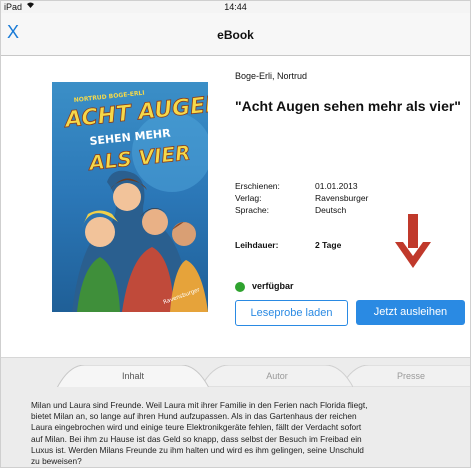 The height and width of the screenshot is (468, 471). What do you see at coordinates (342, 198) in the screenshot?
I see `meta-value: Ravensburger` at bounding box center [342, 198].